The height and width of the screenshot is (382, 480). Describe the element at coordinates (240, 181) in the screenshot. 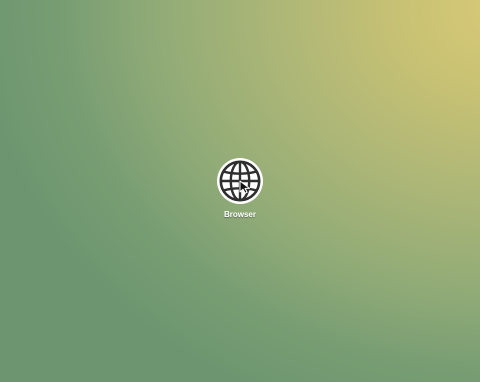

I see `globe-icon` at that location.